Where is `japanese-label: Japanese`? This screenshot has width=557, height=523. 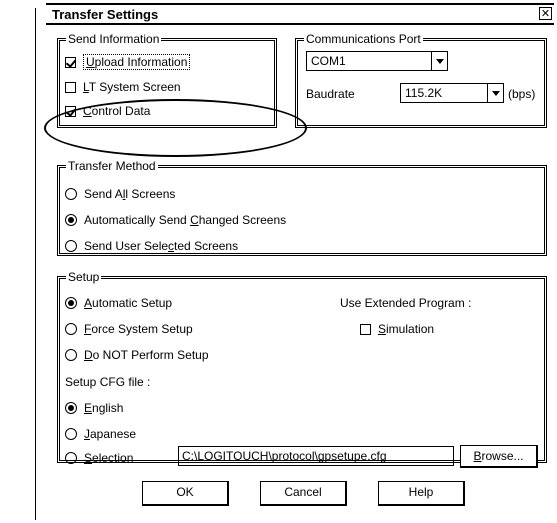 japanese-label: Japanese is located at coordinates (110, 434).